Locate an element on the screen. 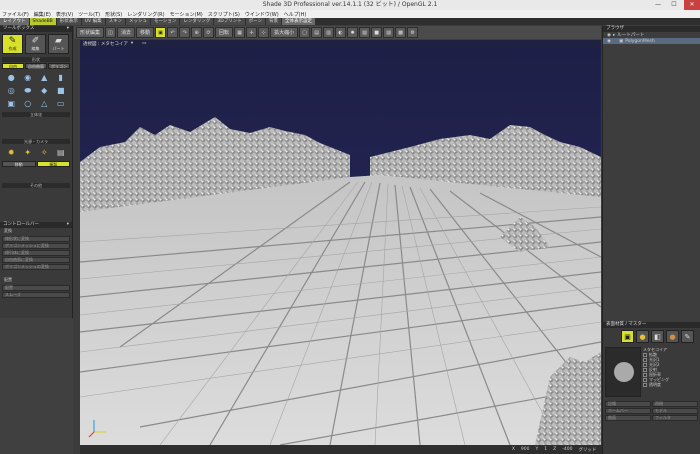 The width and height of the screenshot is (700, 454). plane-icon: ▭ is located at coordinates (61, 103).